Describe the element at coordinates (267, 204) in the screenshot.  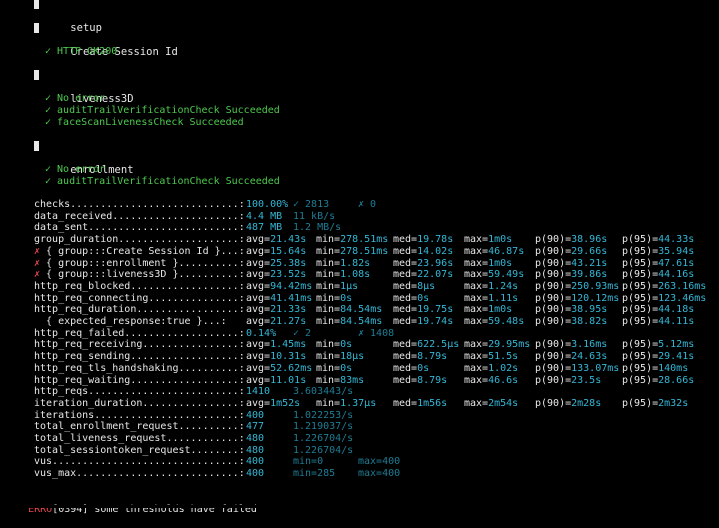
I see `metric-value: 100.00%` at that location.